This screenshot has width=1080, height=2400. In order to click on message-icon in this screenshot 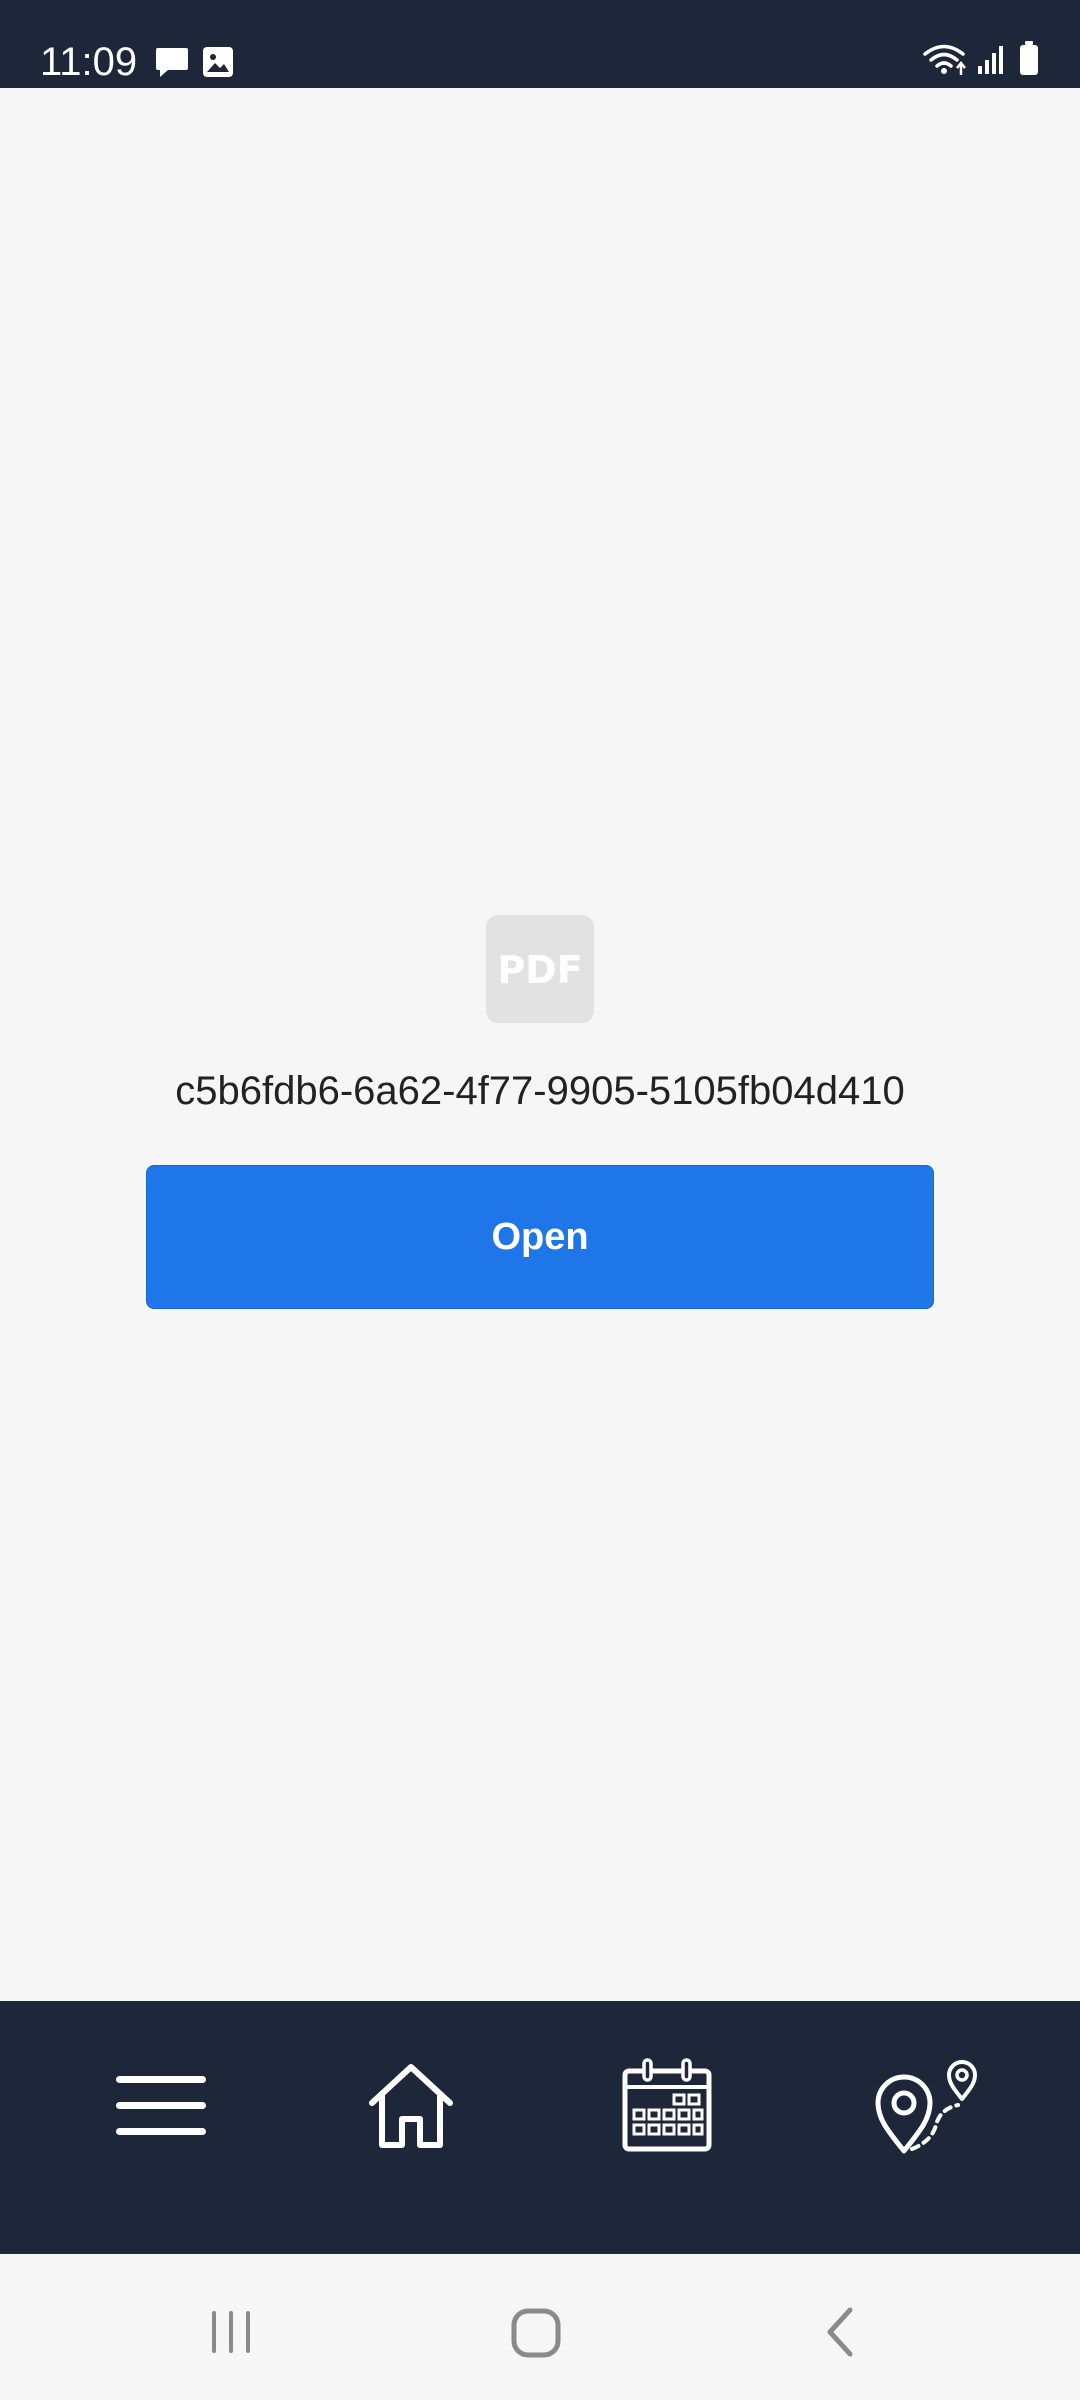, I will do `click(172, 62)`.